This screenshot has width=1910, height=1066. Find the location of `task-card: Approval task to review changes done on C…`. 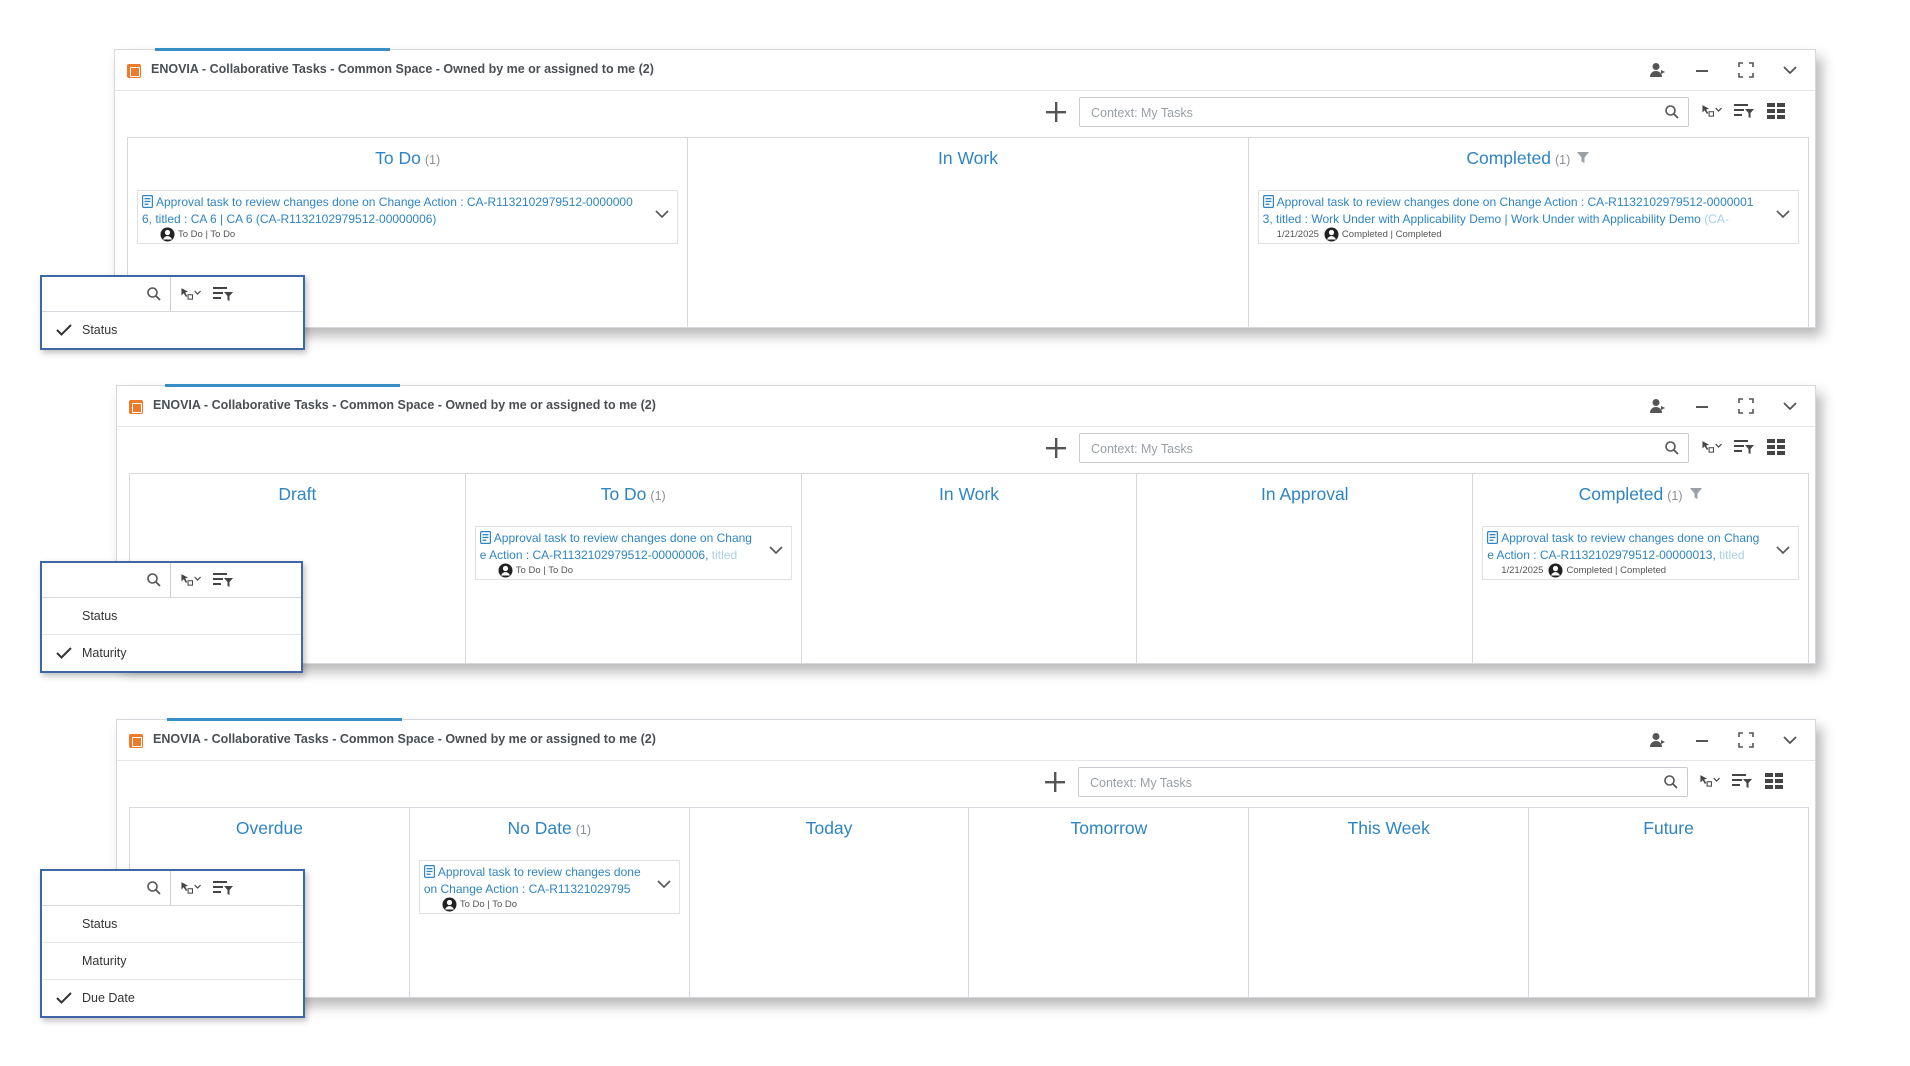

task-card: Approval task to review changes done on C… is located at coordinates (549, 887).